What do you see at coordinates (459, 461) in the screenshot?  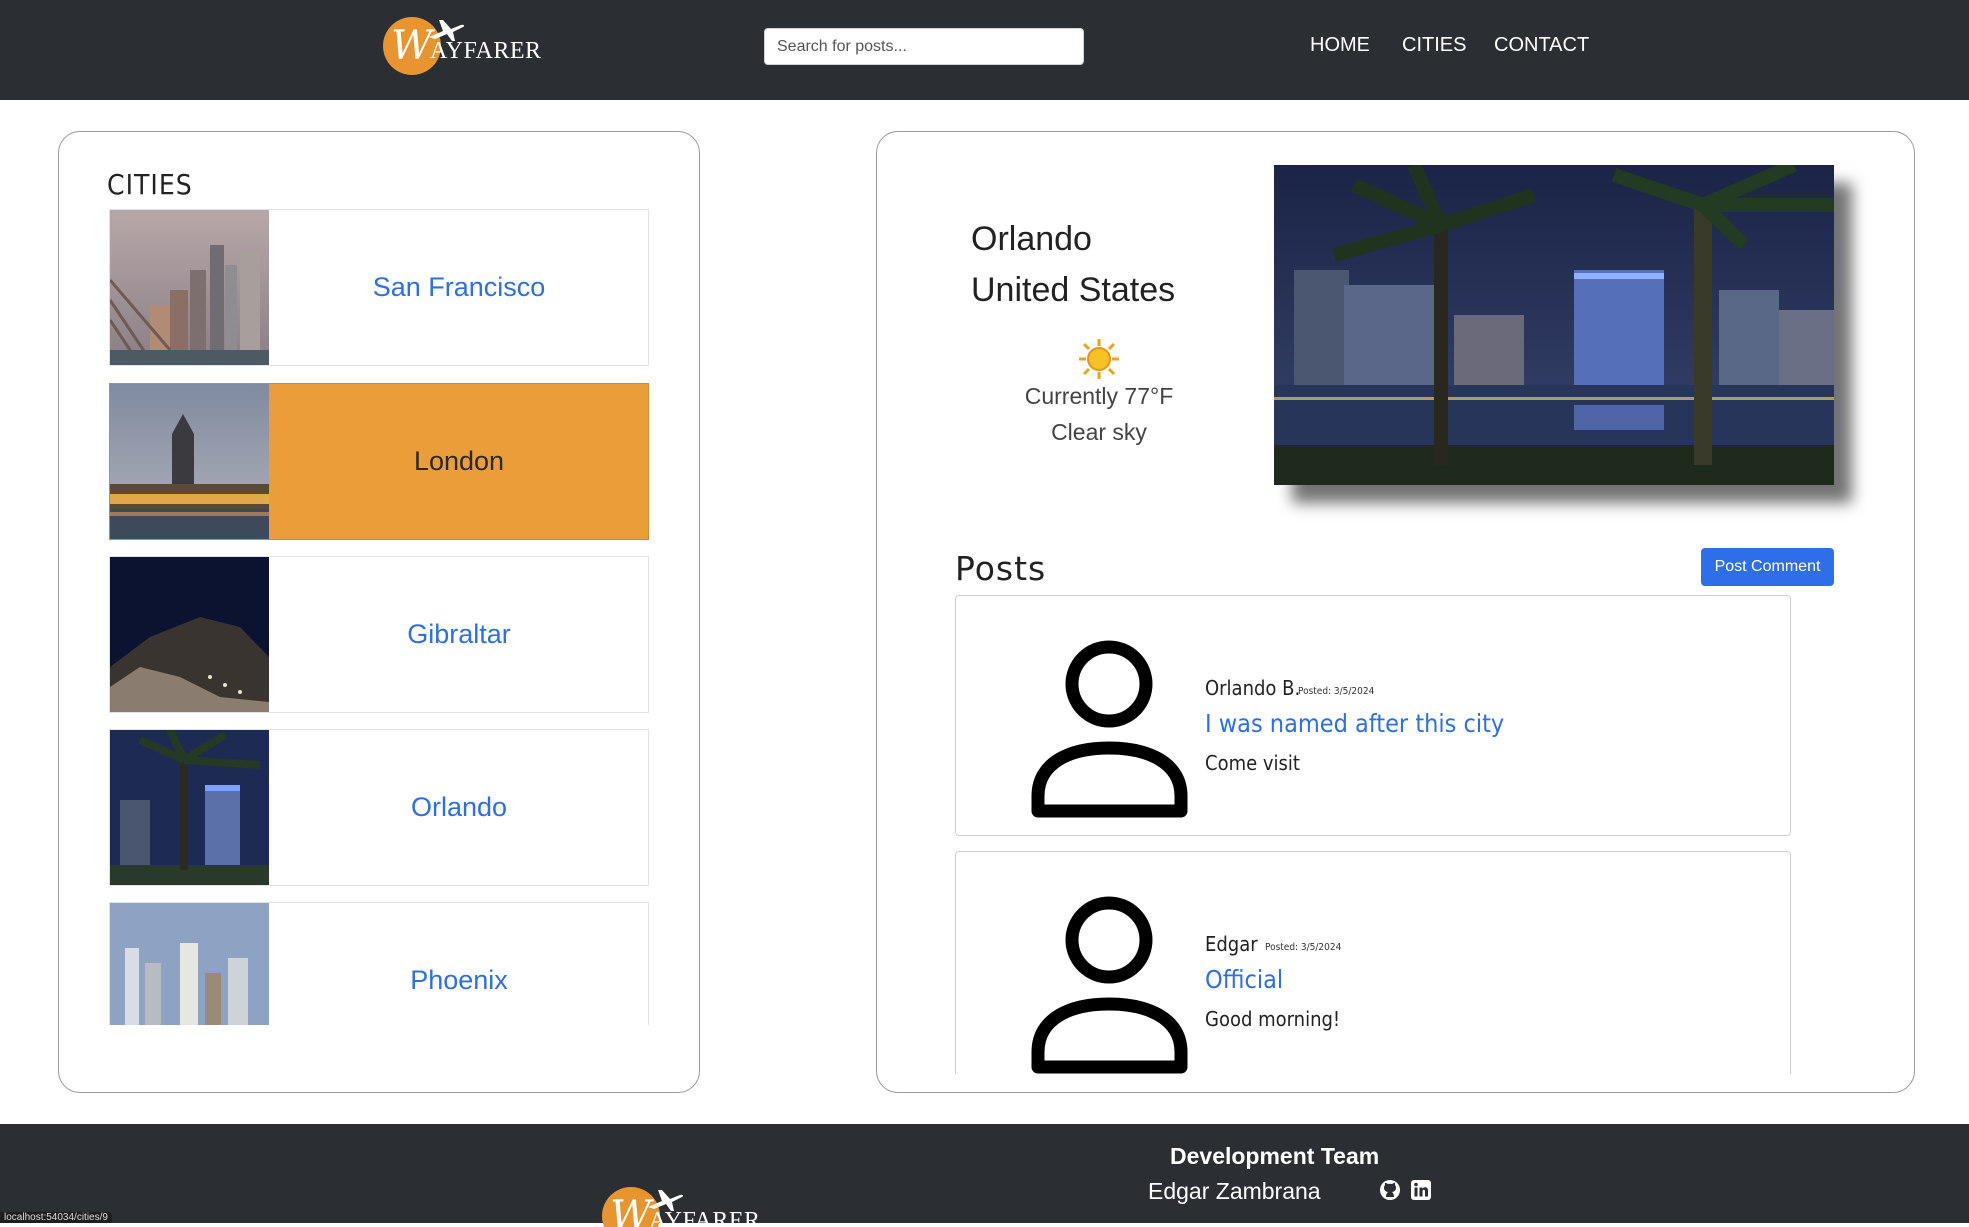 I see `city-name: London` at bounding box center [459, 461].